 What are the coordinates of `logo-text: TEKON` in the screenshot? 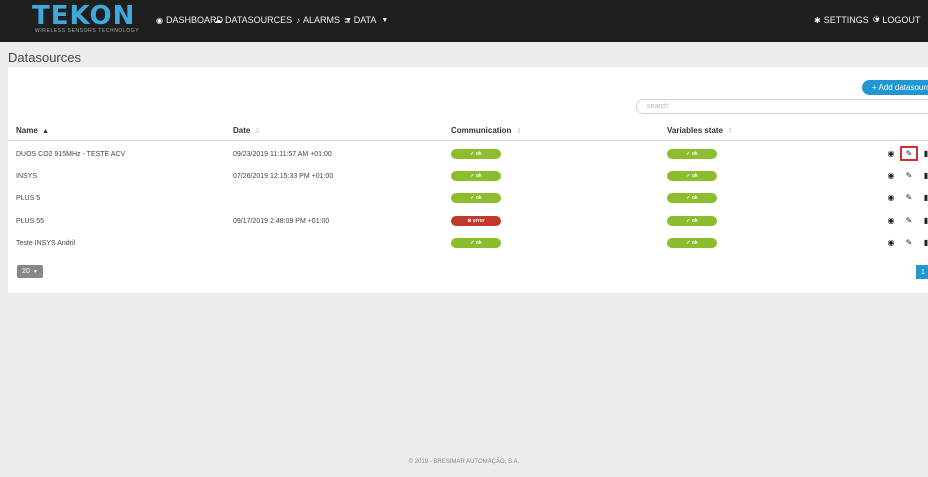 It's located at (84, 16).